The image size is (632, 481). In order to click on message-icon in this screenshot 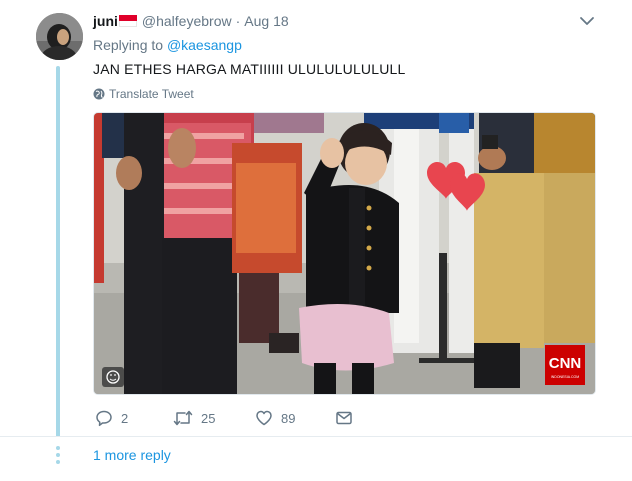, I will do `click(344, 418)`.